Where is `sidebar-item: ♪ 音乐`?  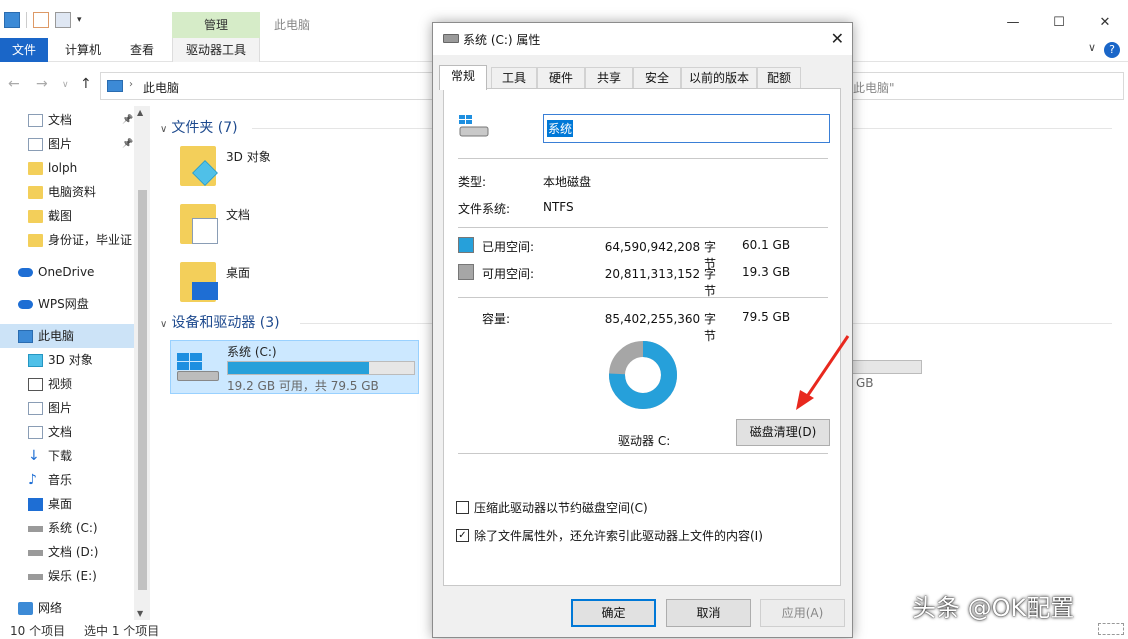 sidebar-item: ♪ 音乐 is located at coordinates (67, 480).